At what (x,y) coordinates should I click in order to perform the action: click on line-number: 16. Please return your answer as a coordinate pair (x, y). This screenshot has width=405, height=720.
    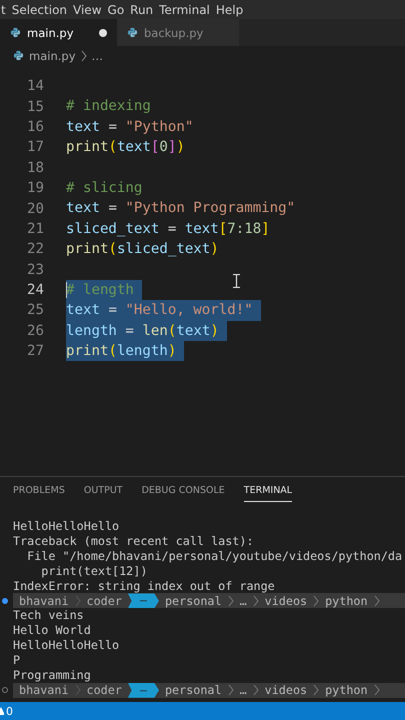
    Looking at the image, I should click on (35, 126).